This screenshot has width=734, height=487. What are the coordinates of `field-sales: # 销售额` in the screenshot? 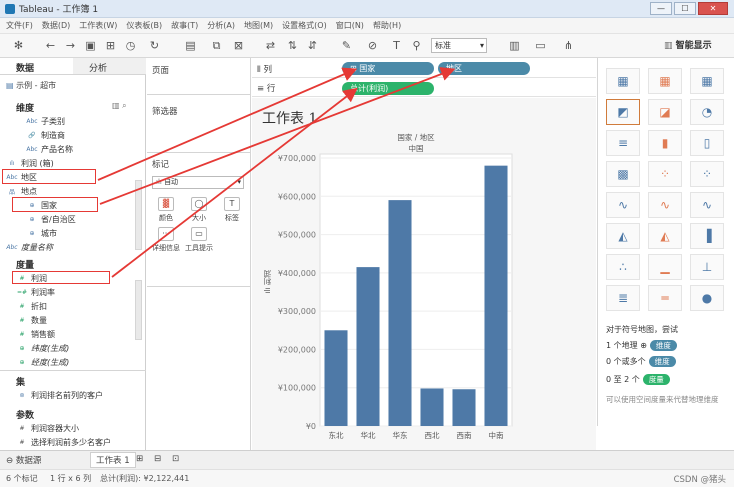 It's located at (35, 334).